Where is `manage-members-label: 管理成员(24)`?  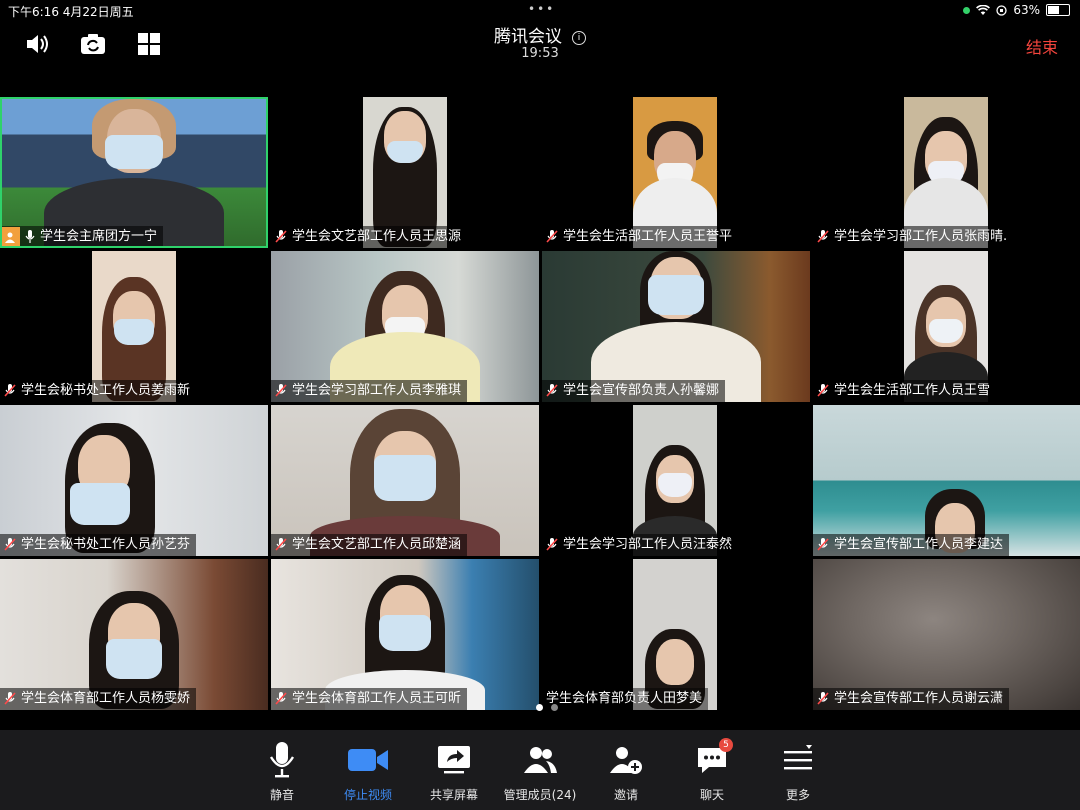
manage-members-label: 管理成员(24) is located at coordinates (540, 795).